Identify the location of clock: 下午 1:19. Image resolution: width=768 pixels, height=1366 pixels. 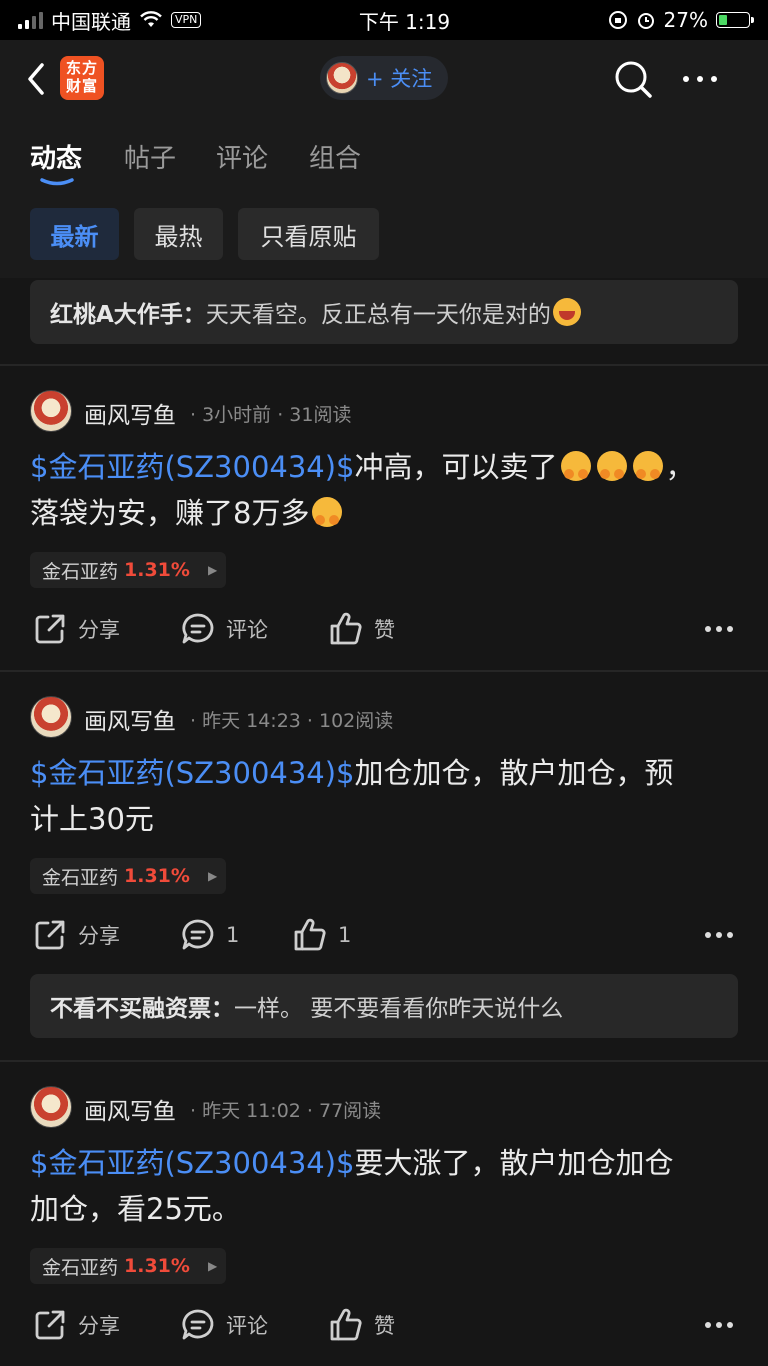
(404, 21).